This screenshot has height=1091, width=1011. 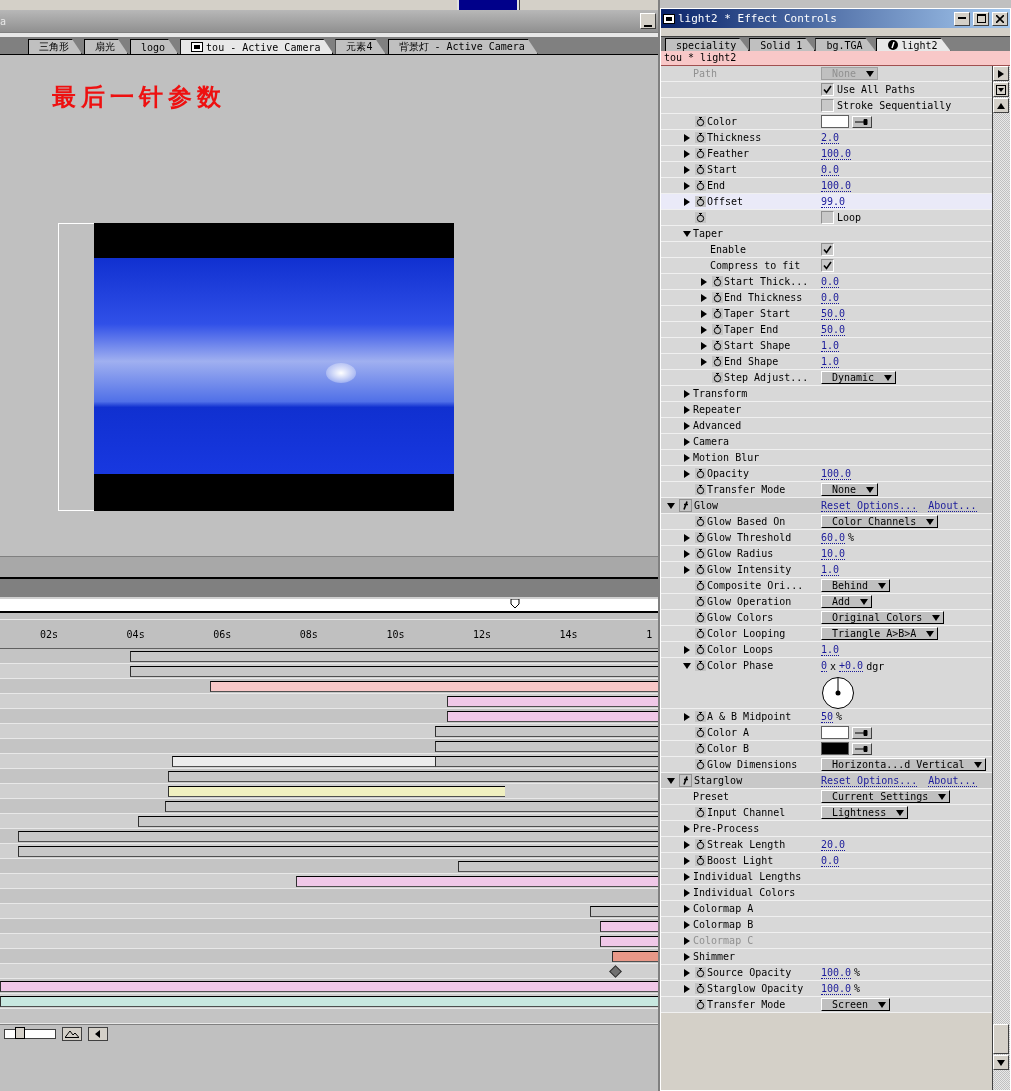 What do you see at coordinates (824, 666) in the screenshot?
I see `revolutions-field: 0` at bounding box center [824, 666].